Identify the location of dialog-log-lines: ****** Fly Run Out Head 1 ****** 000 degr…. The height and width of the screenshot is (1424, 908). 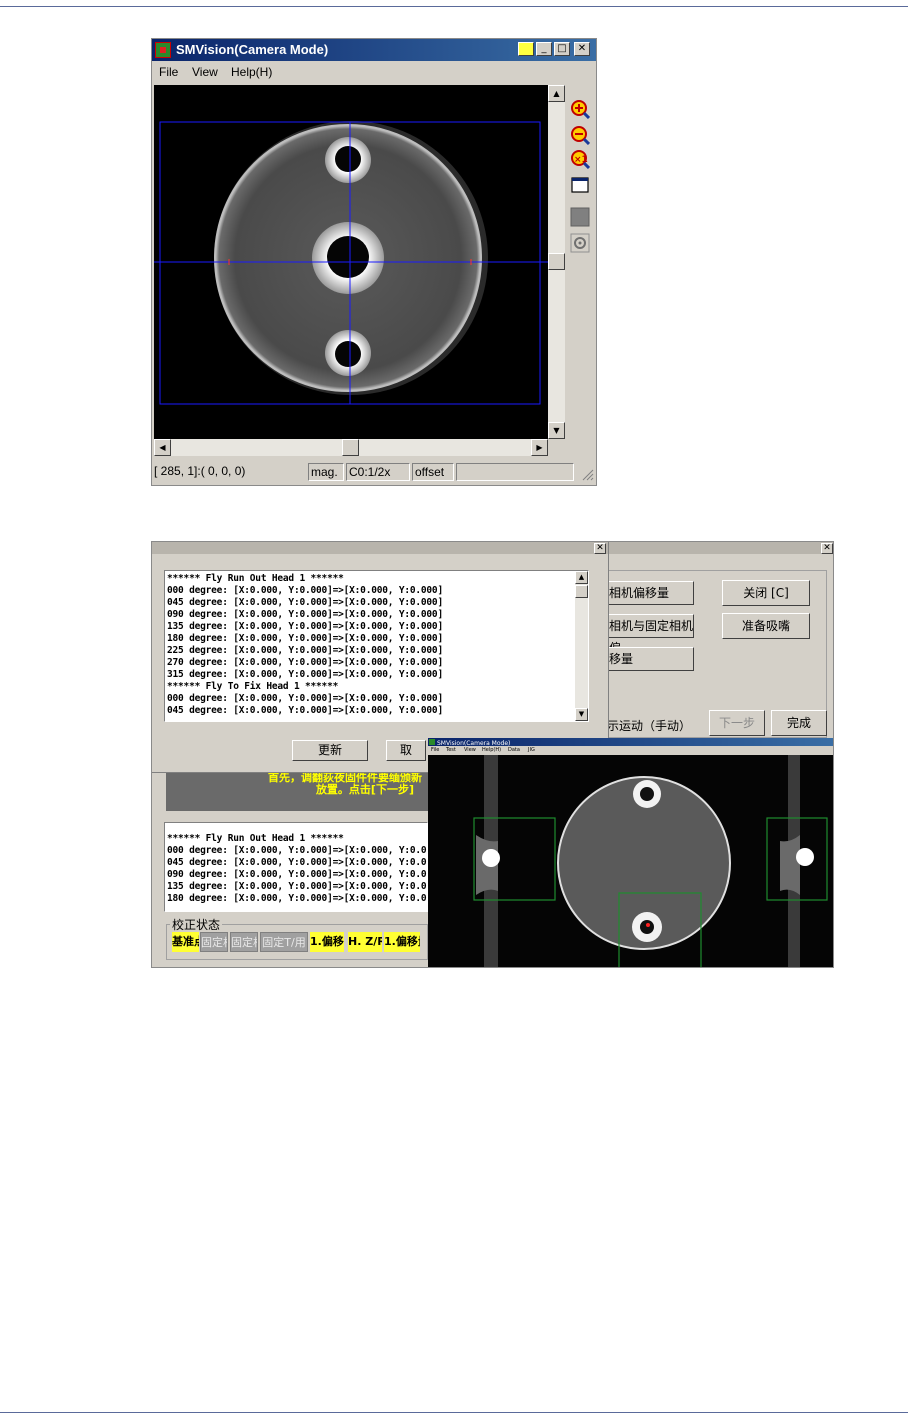
(377, 645).